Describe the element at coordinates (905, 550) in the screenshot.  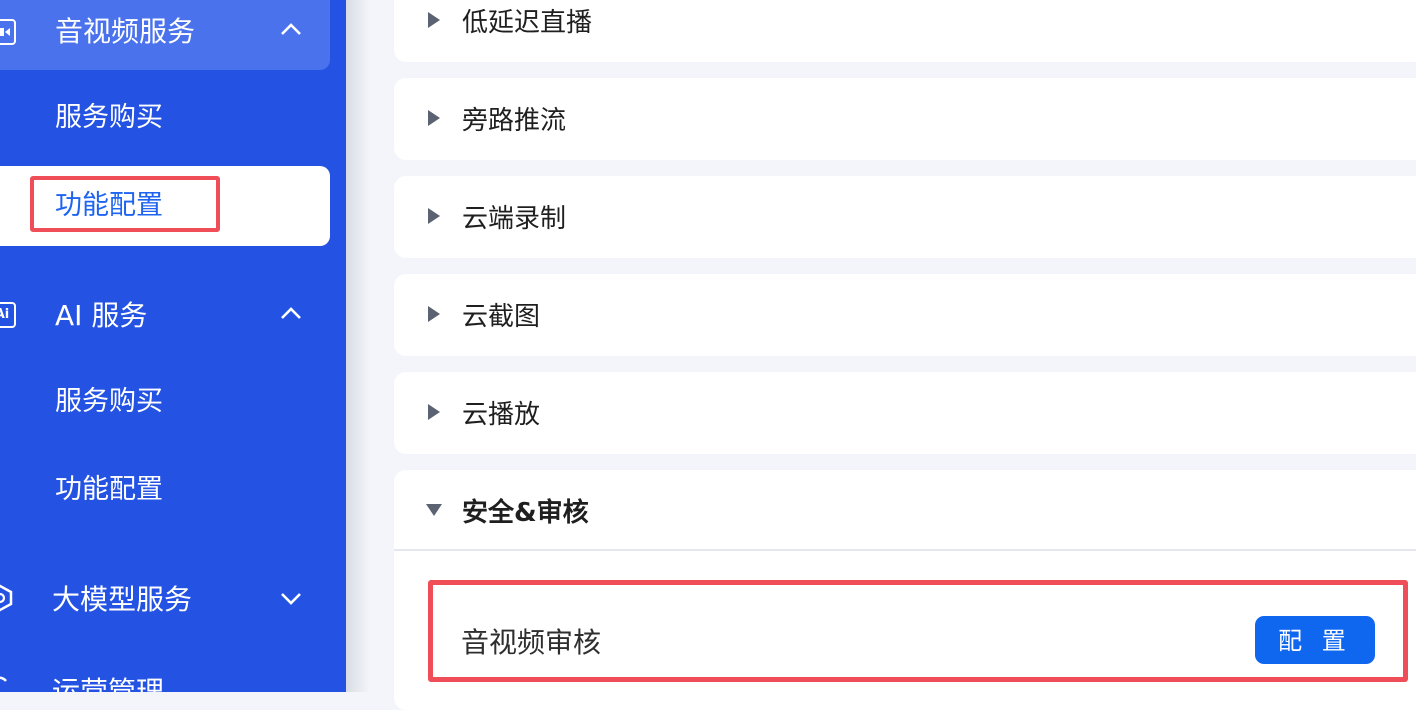
I see `section-divider` at that location.